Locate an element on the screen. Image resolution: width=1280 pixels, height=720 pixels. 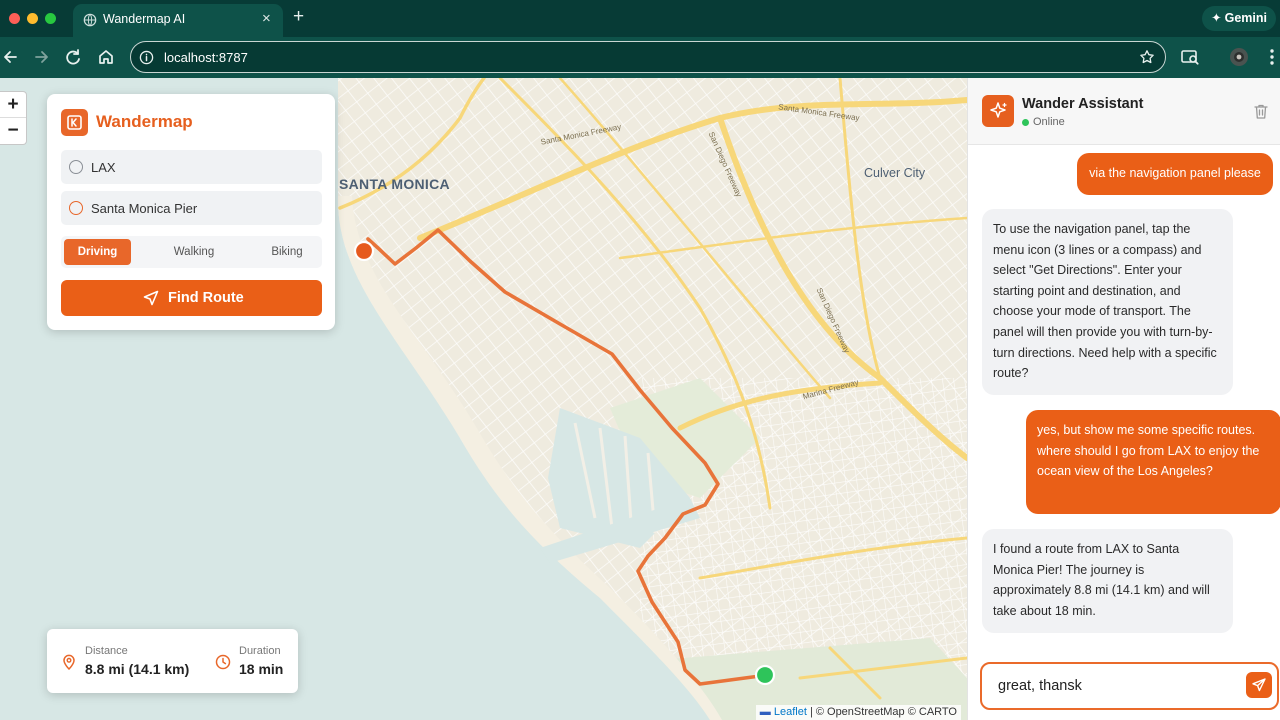
destination-dot-icon is located at coordinates (76, 208).